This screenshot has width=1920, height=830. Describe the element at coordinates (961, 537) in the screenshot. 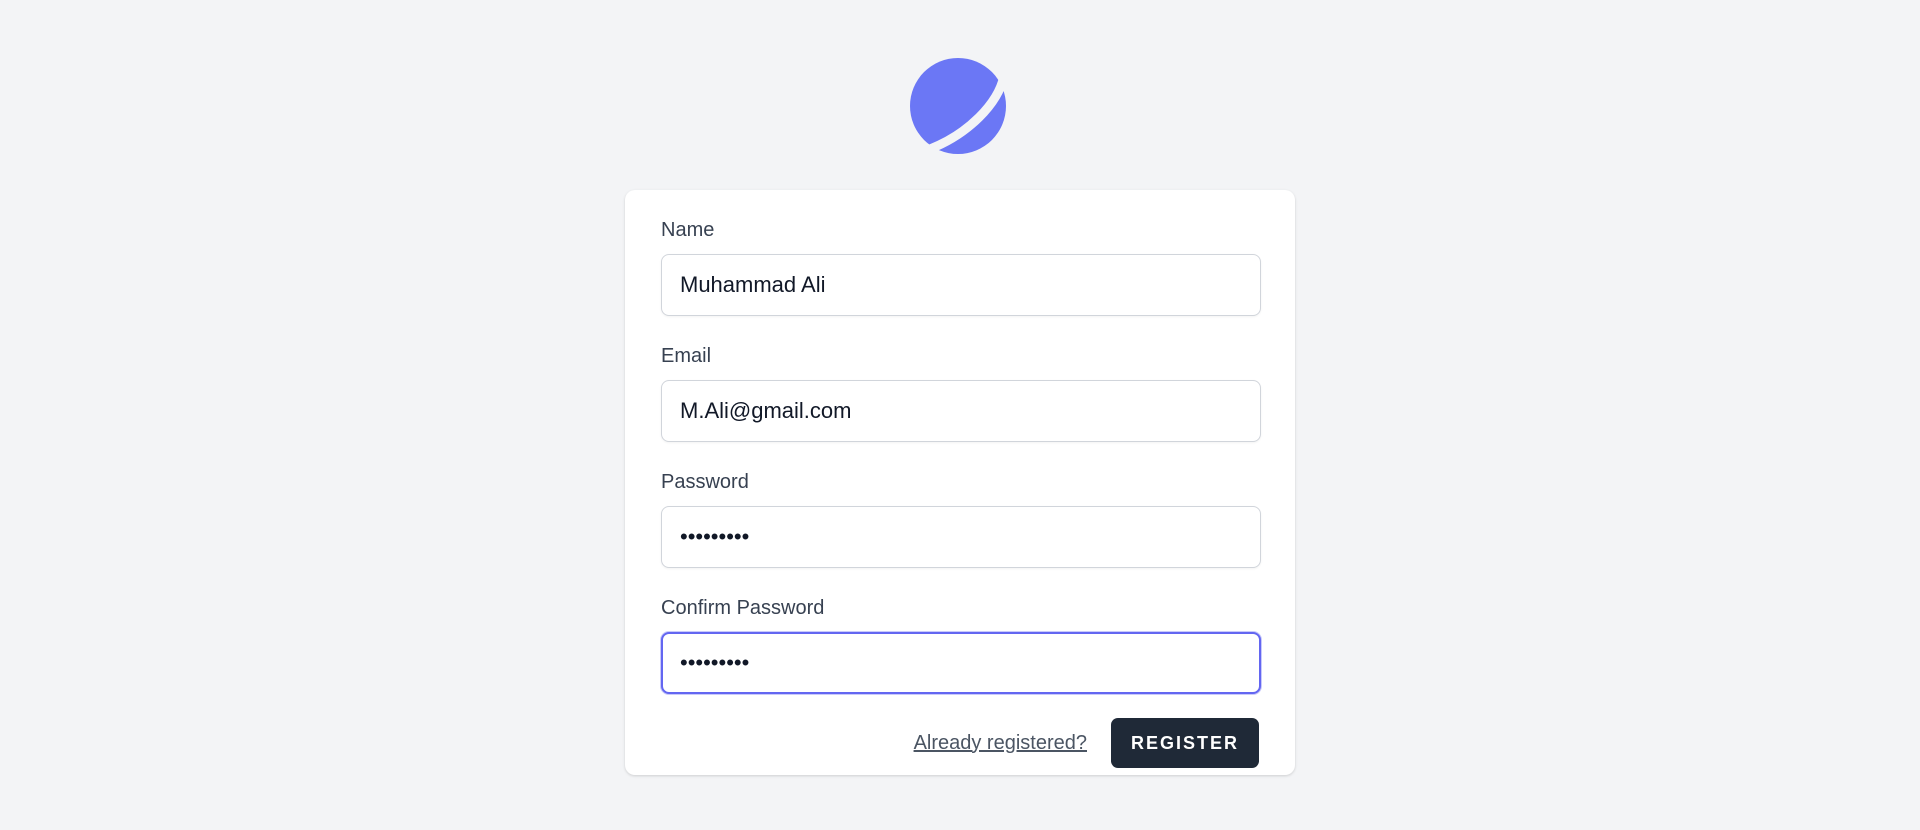

I see `password-input` at that location.